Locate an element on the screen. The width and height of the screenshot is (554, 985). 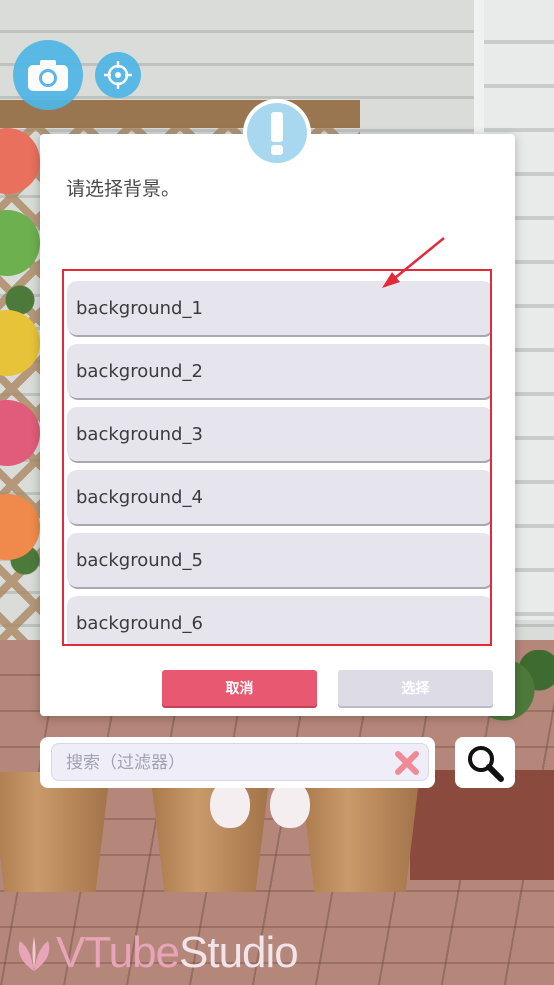
dialog-prompt: 请选择背景。 is located at coordinates (123, 189).